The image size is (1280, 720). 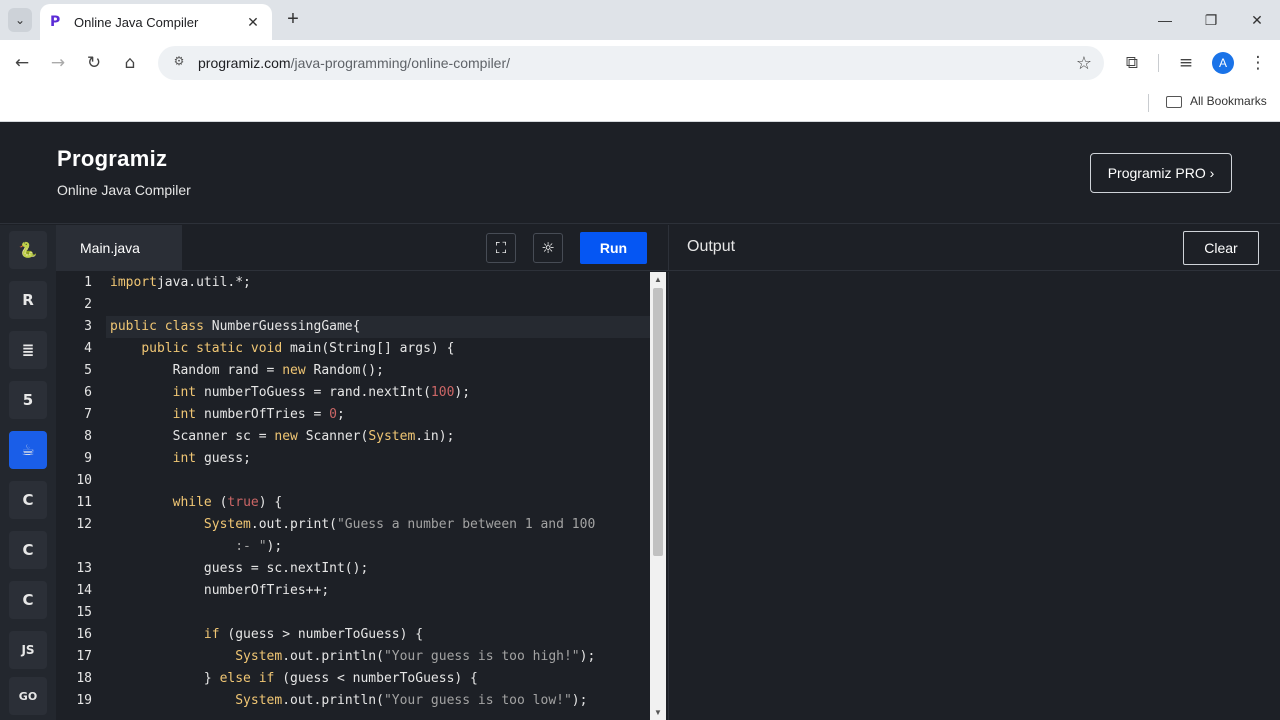 What do you see at coordinates (88, 282) in the screenshot?
I see `line-number: 1` at bounding box center [88, 282].